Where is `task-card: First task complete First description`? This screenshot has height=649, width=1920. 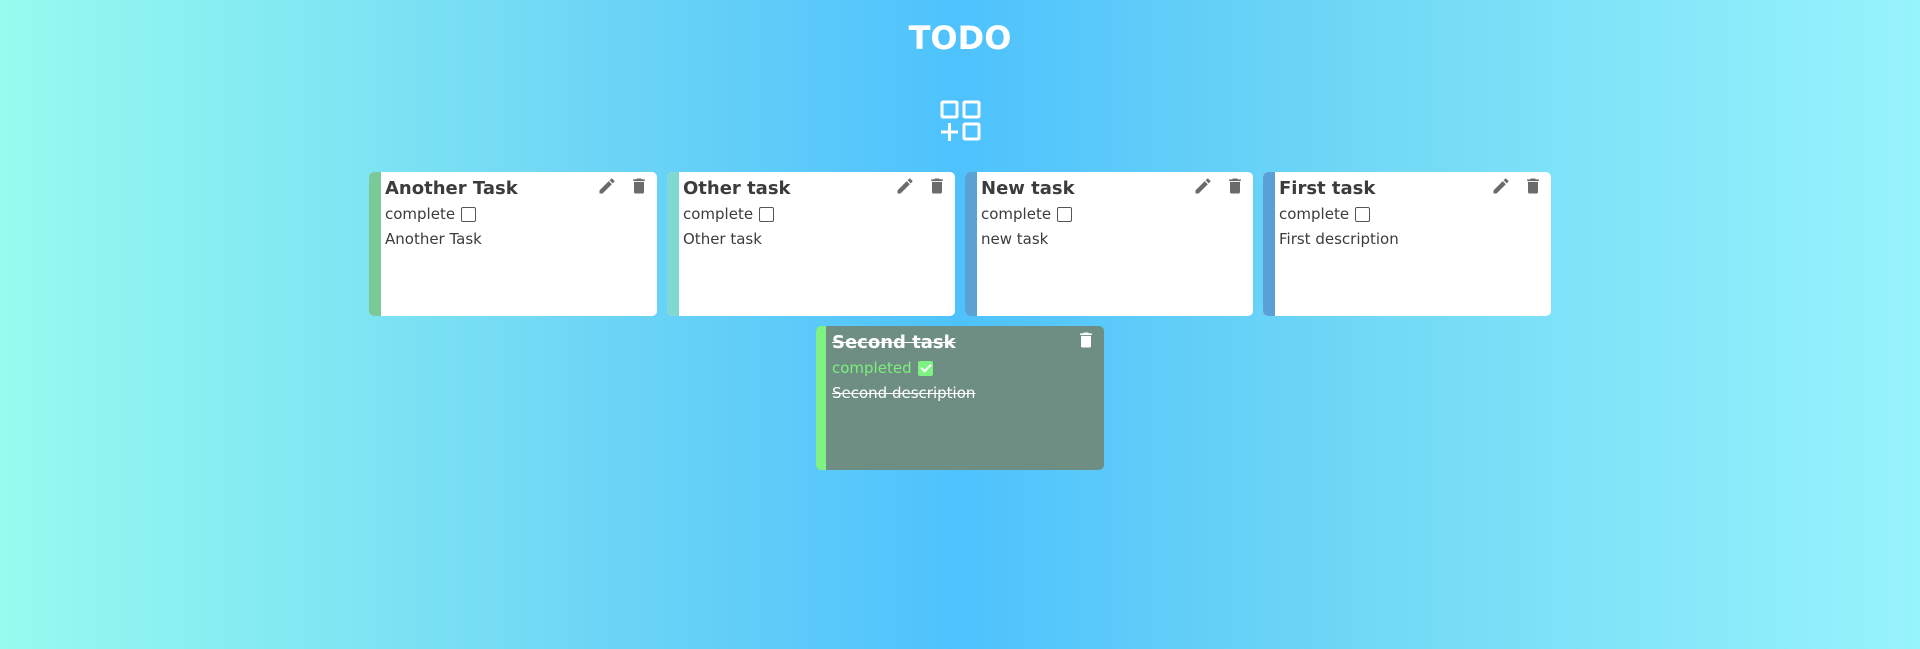
task-card: First task complete First description is located at coordinates (1407, 244).